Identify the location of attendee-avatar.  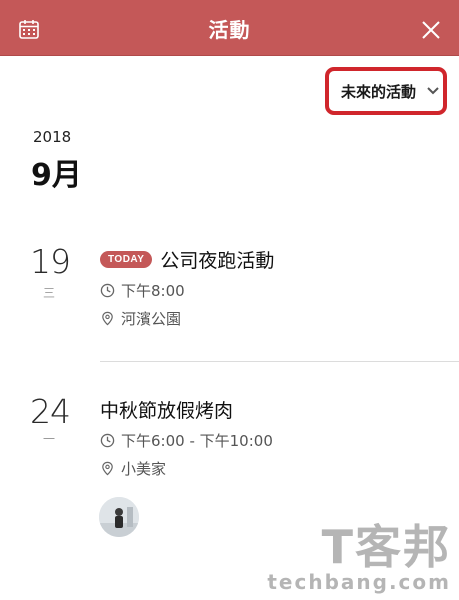
(119, 517).